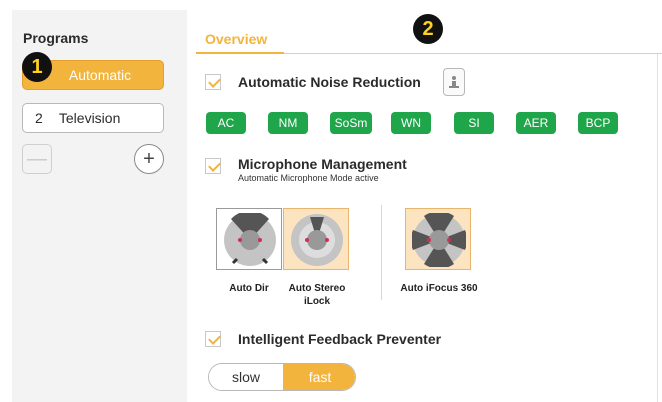  What do you see at coordinates (213, 166) in the screenshot?
I see `microphone-management-checkbox` at bounding box center [213, 166].